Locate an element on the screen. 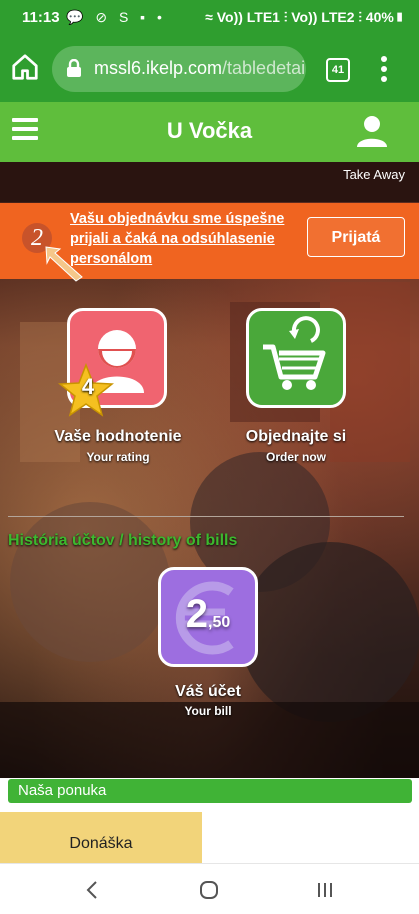  system-nav-bar is located at coordinates (209, 888).